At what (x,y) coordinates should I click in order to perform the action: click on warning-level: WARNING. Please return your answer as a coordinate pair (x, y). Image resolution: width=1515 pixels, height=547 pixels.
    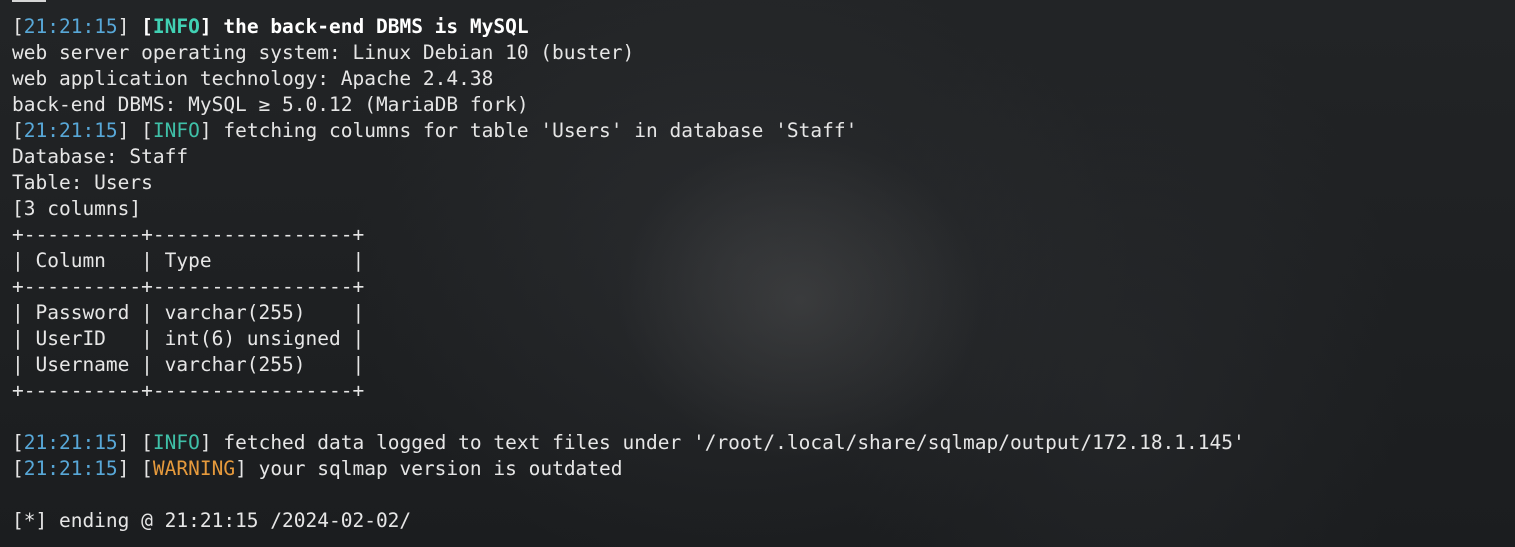
    Looking at the image, I should click on (194, 468).